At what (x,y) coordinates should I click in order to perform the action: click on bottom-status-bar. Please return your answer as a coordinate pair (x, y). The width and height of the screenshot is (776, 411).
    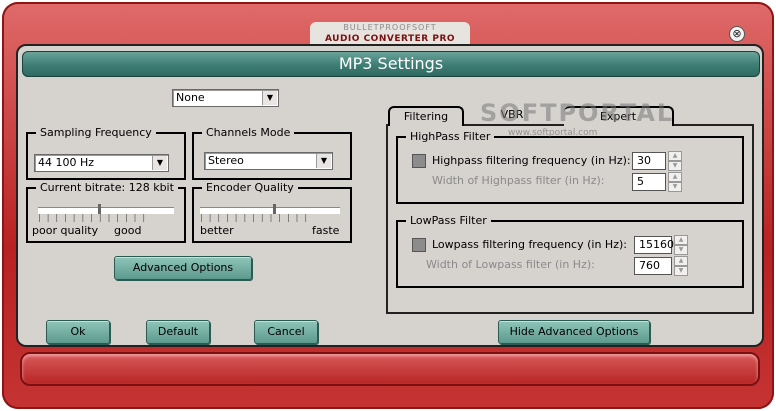
    Looking at the image, I should click on (390, 369).